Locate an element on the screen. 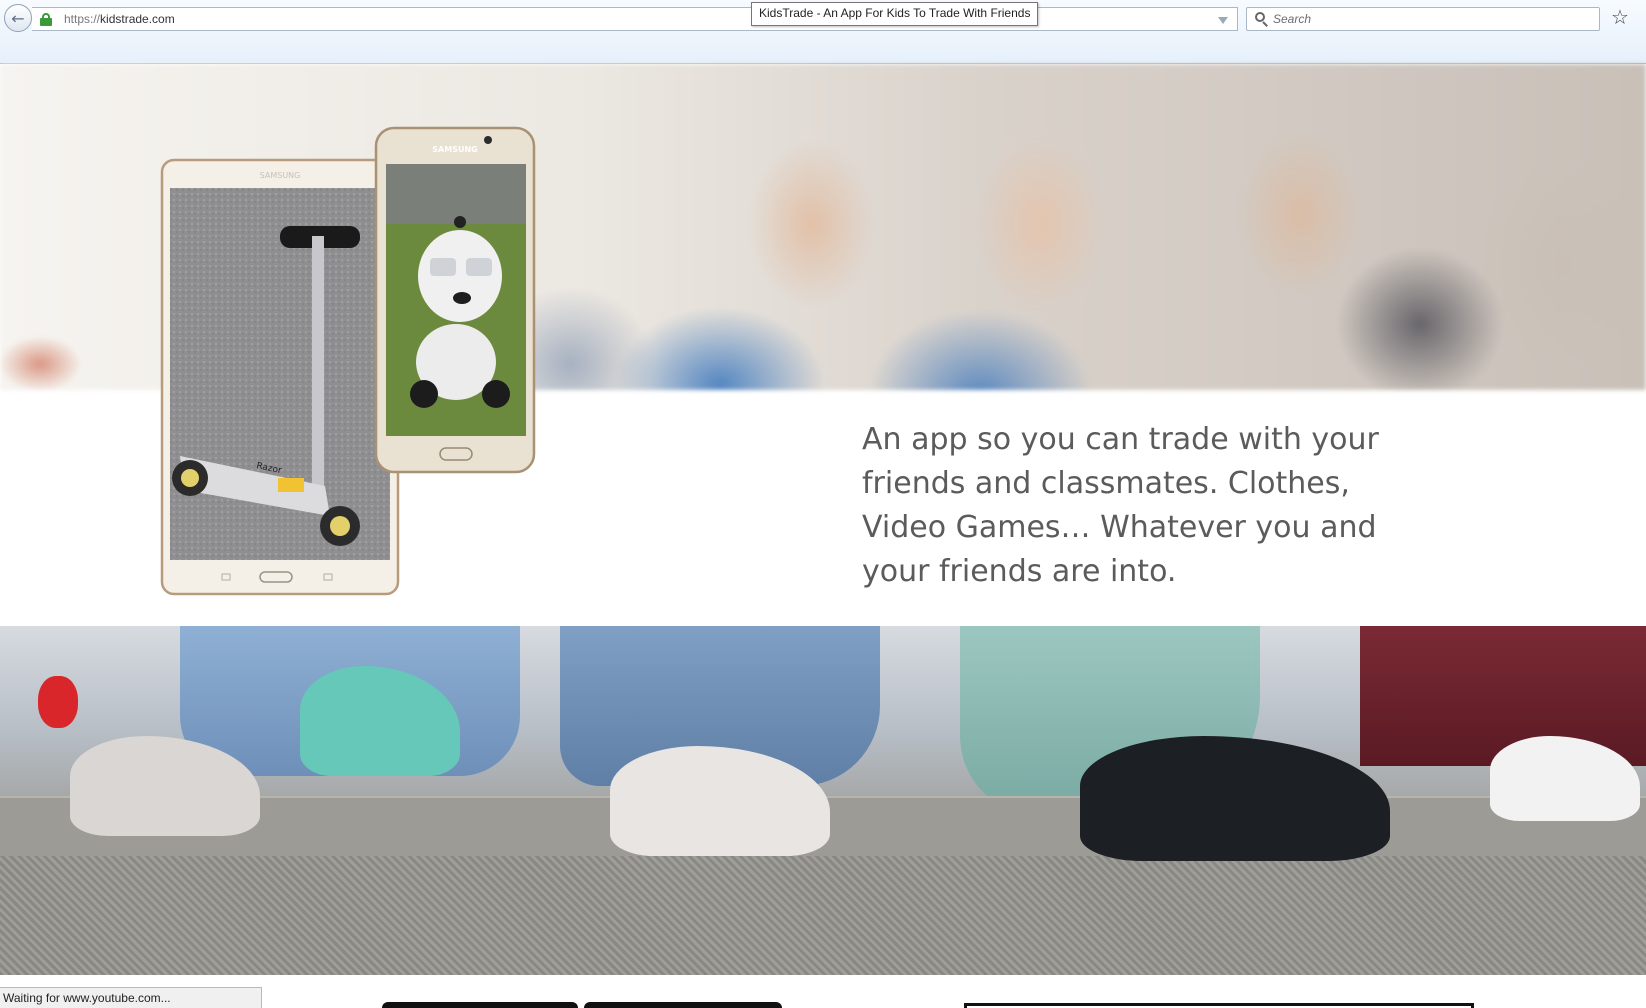 Image resolution: width=1646 pixels, height=1008 pixels. star-icon: ☆ is located at coordinates (1620, 17).